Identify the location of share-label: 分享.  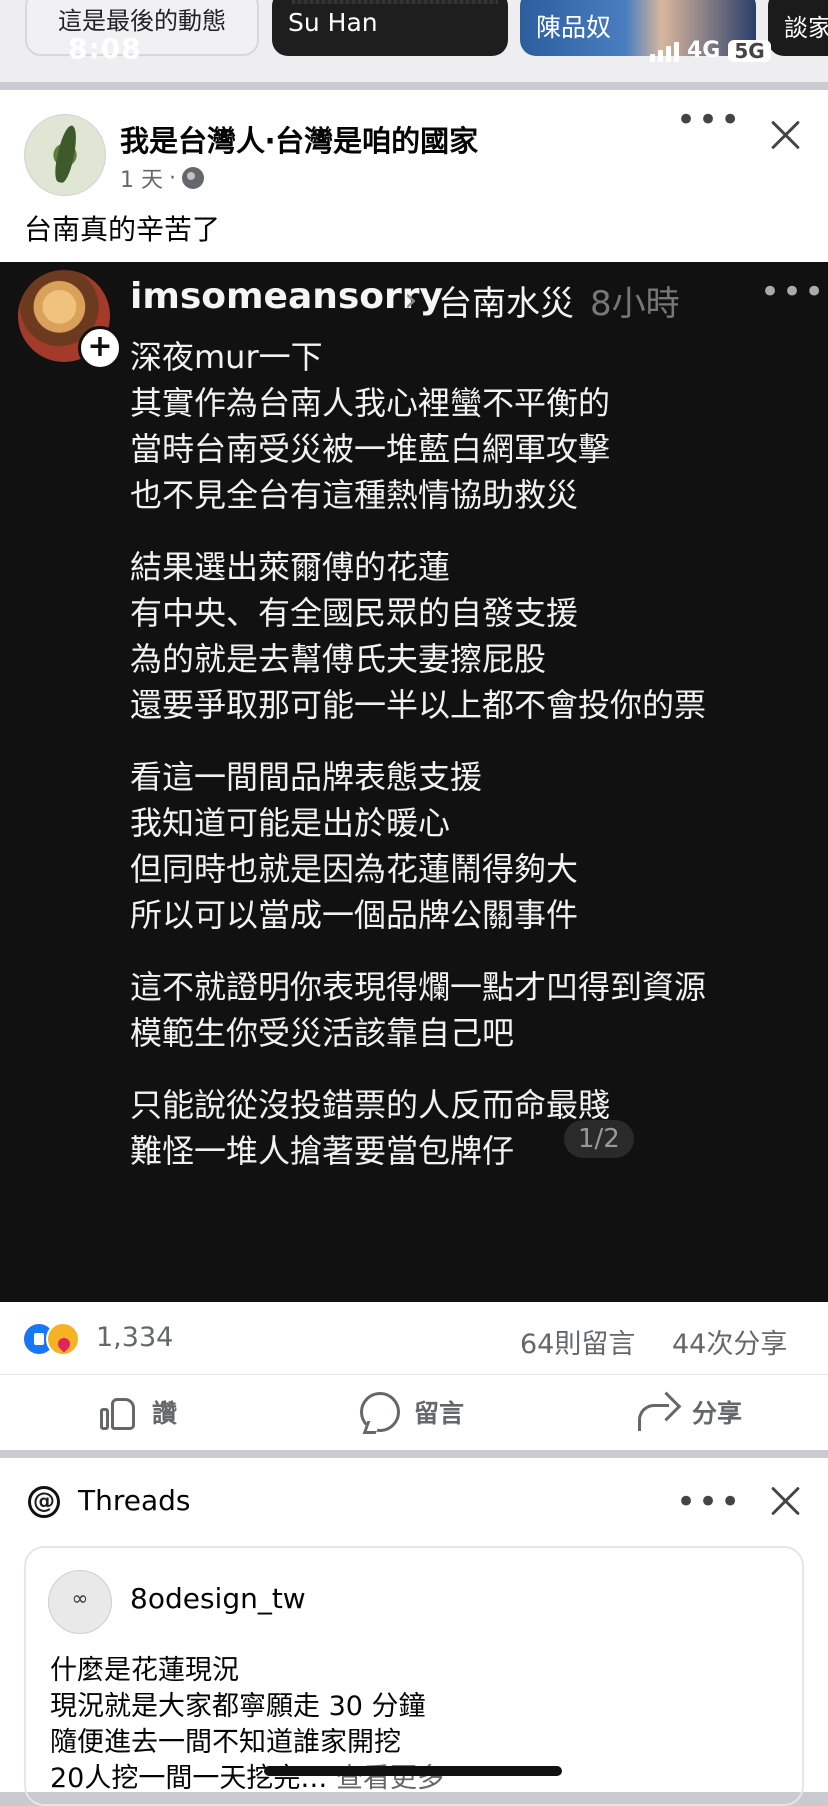
(717, 1413).